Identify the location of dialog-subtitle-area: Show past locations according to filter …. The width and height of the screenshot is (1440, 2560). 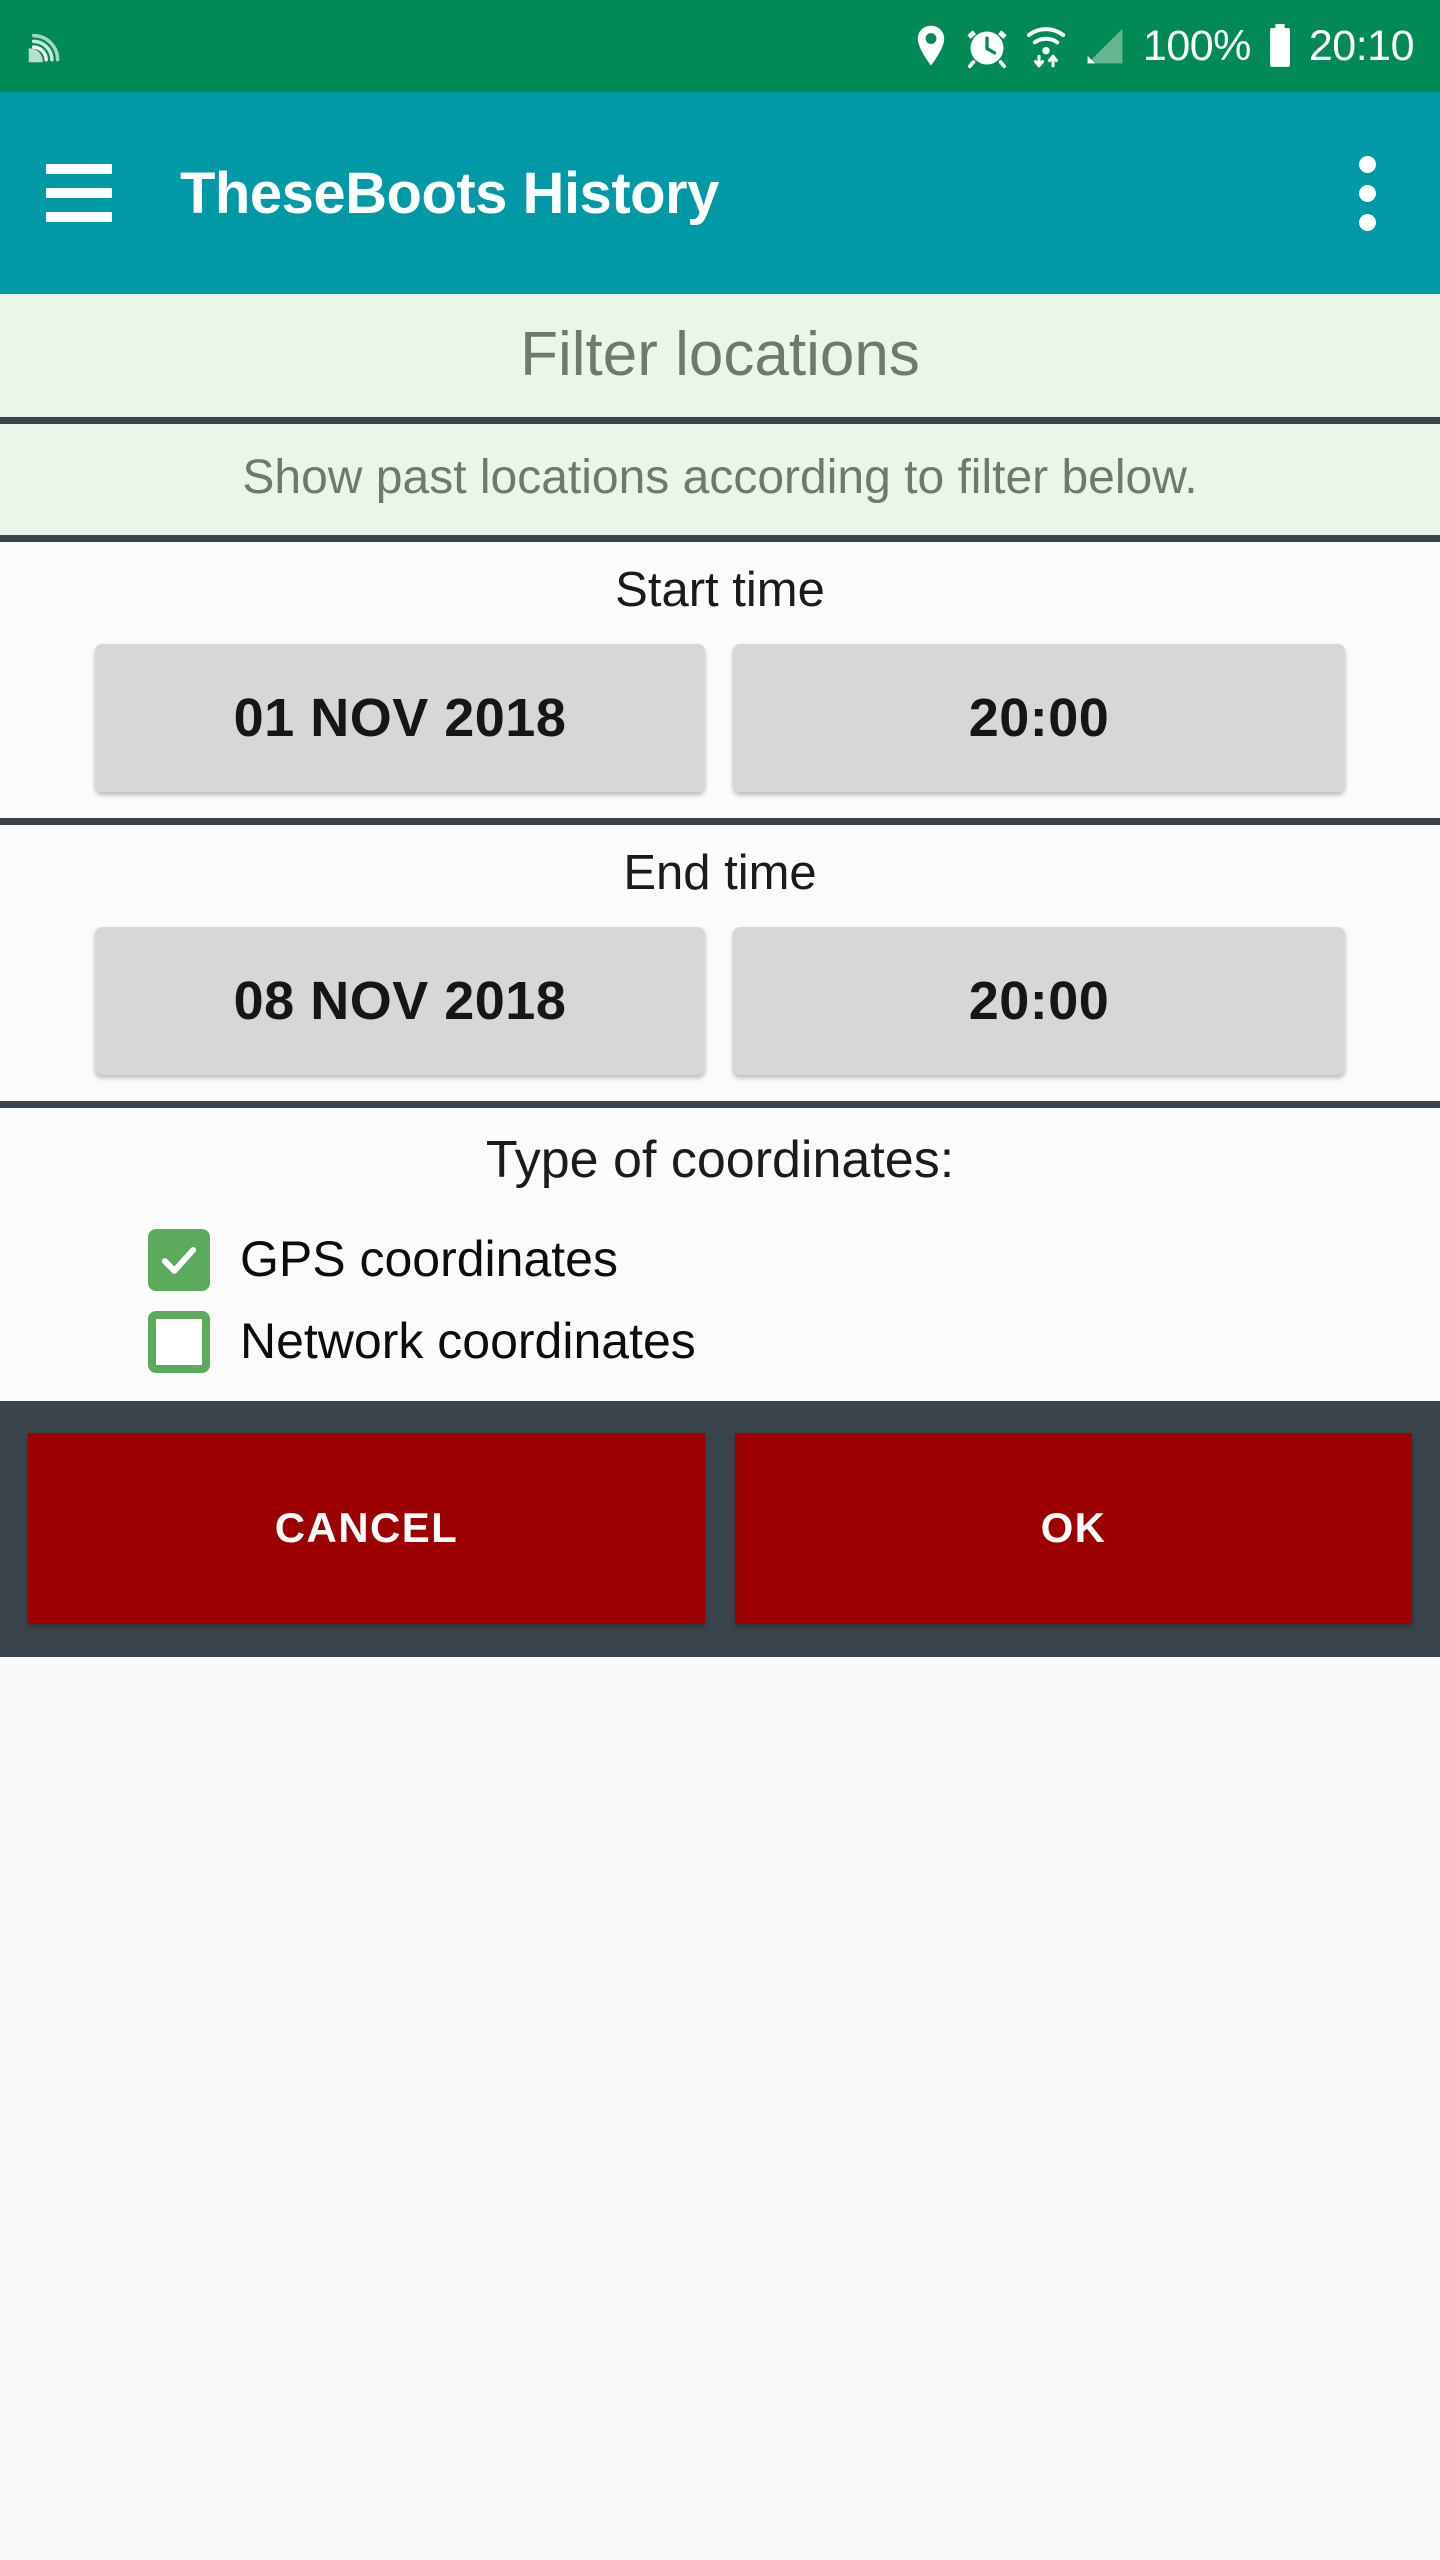
(720, 479).